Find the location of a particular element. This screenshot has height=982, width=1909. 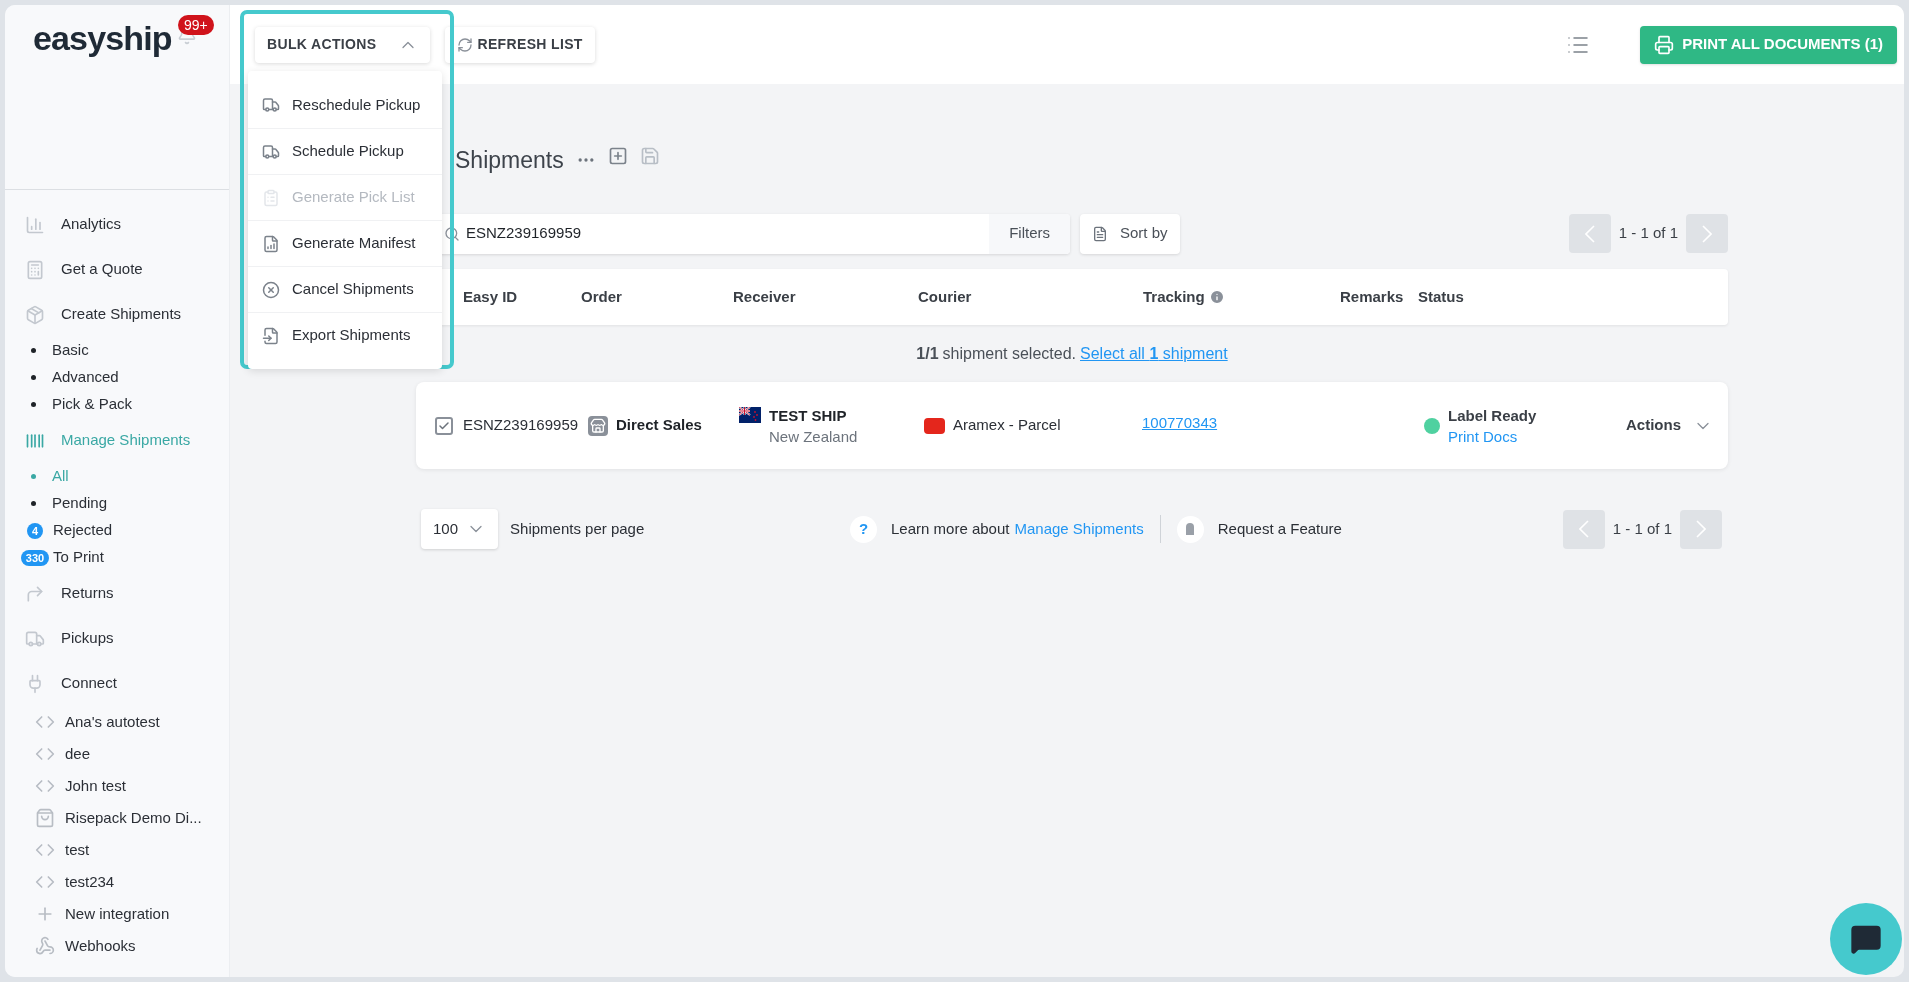

menu-item: Cancel Shipments is located at coordinates (345, 289).